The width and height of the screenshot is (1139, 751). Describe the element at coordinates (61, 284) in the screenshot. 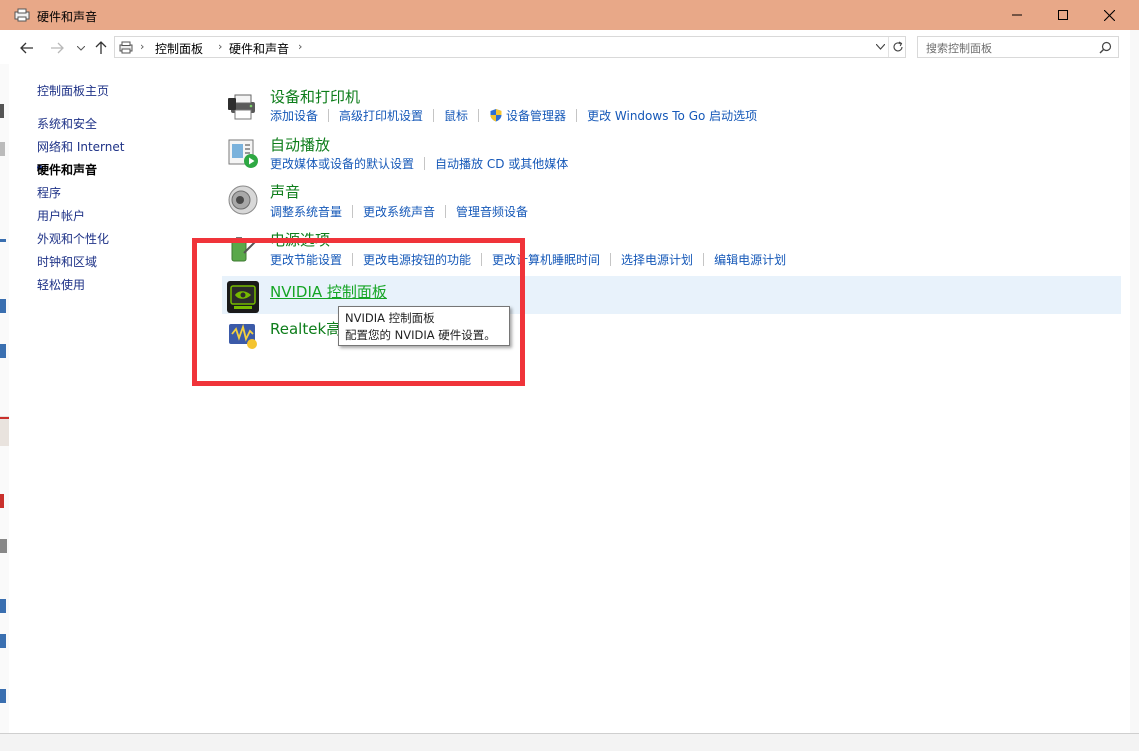

I see `sidebar-item-ease-of-access: 轻松使用` at that location.